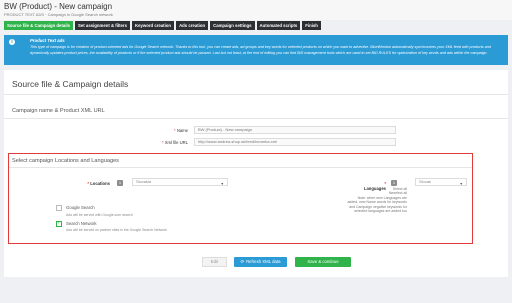 This screenshot has width=512, height=303. Describe the element at coordinates (102, 25) in the screenshot. I see `tab-set-assignment: Set assignment & filters` at that location.